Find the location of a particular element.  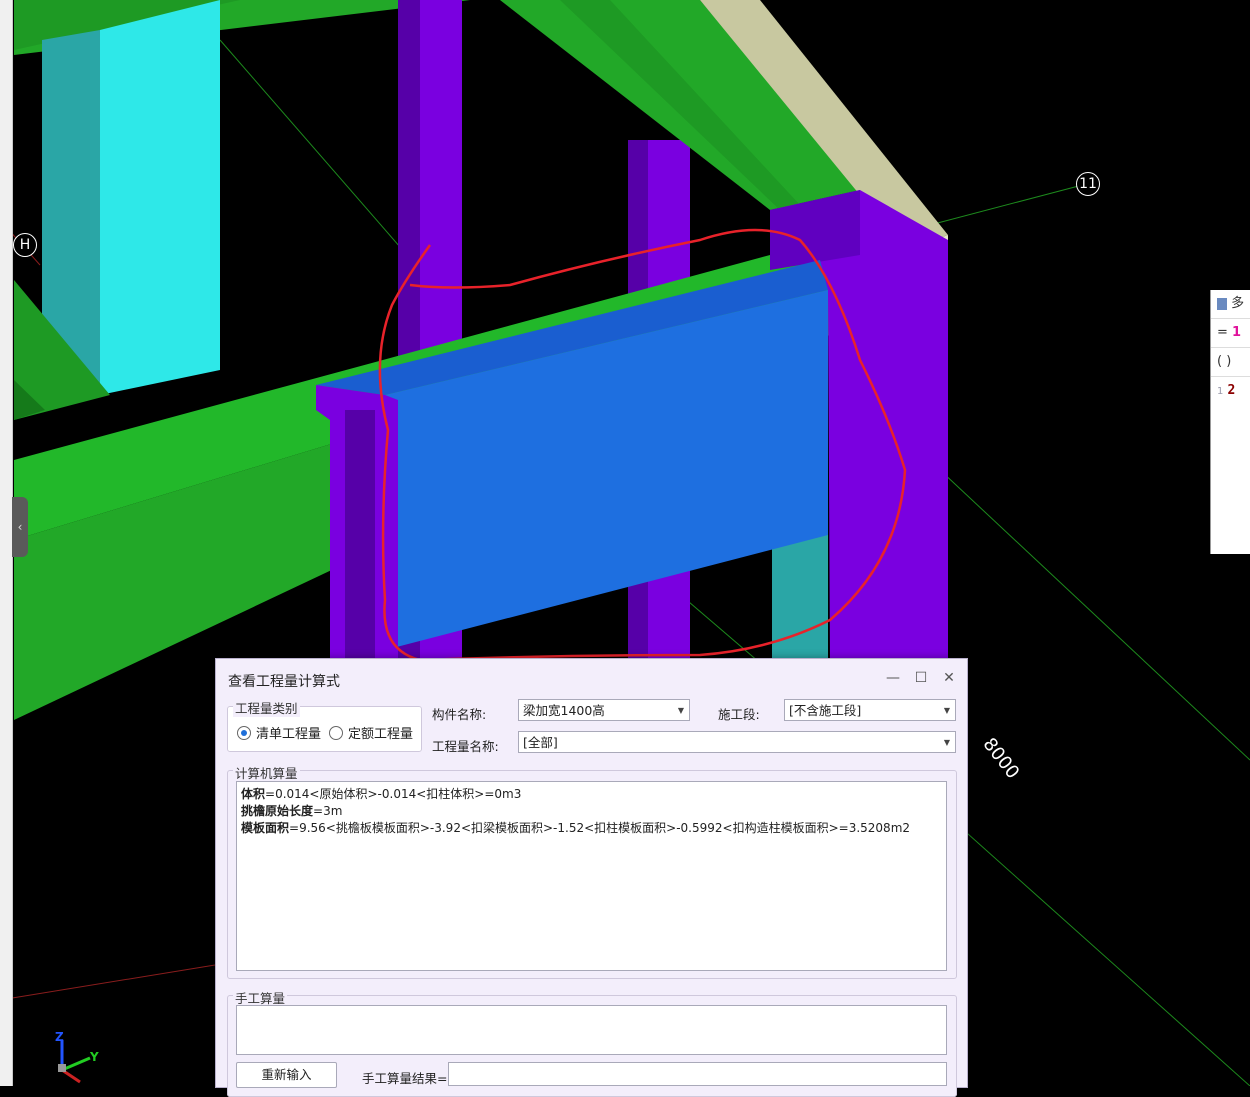

axis-marker-11: 11 is located at coordinates (1088, 184).